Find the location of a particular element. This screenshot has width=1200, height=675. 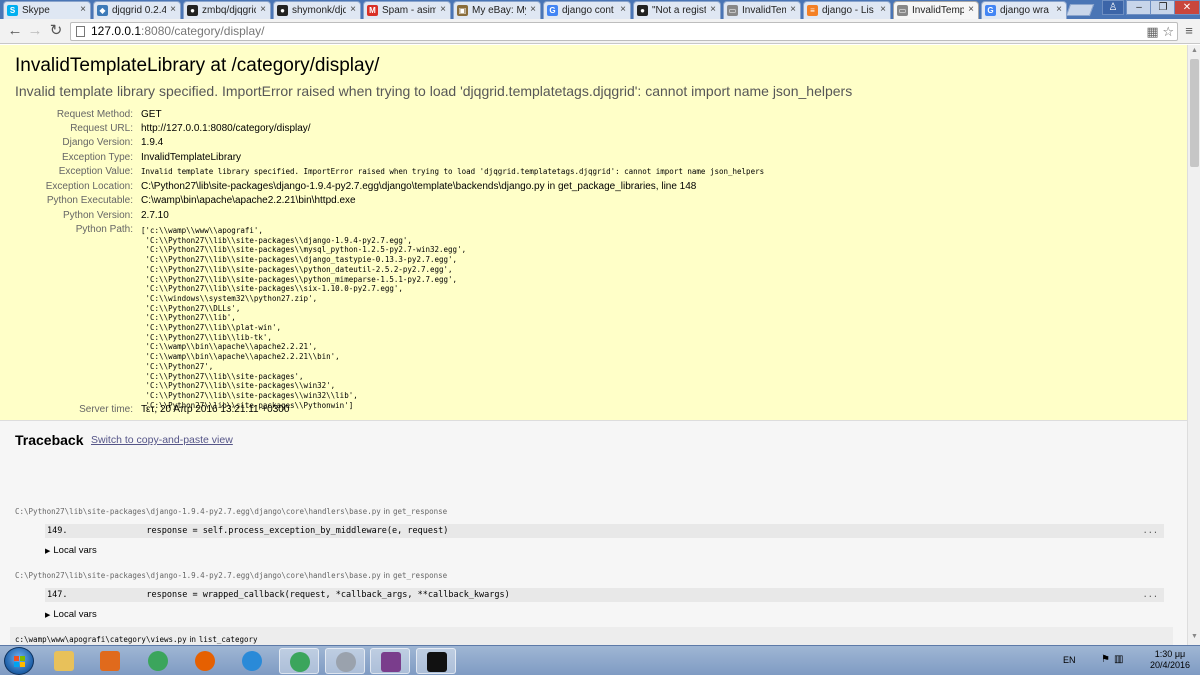

scroll-down-arrow-icon: ▼ is located at coordinates (1194, 636).